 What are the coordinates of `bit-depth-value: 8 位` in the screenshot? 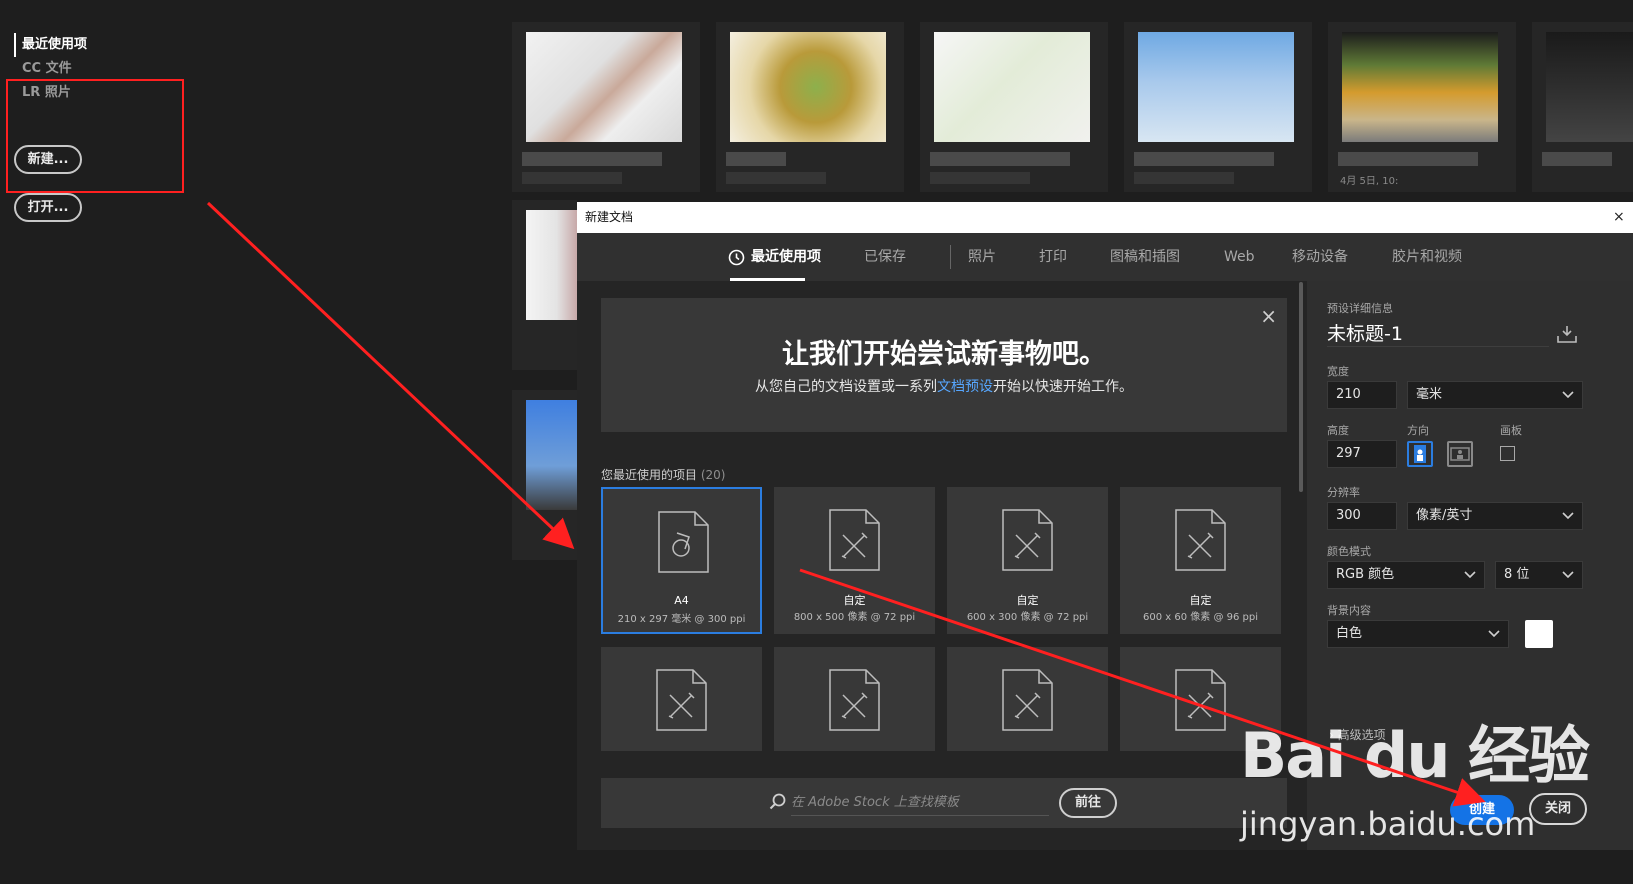 It's located at (1517, 574).